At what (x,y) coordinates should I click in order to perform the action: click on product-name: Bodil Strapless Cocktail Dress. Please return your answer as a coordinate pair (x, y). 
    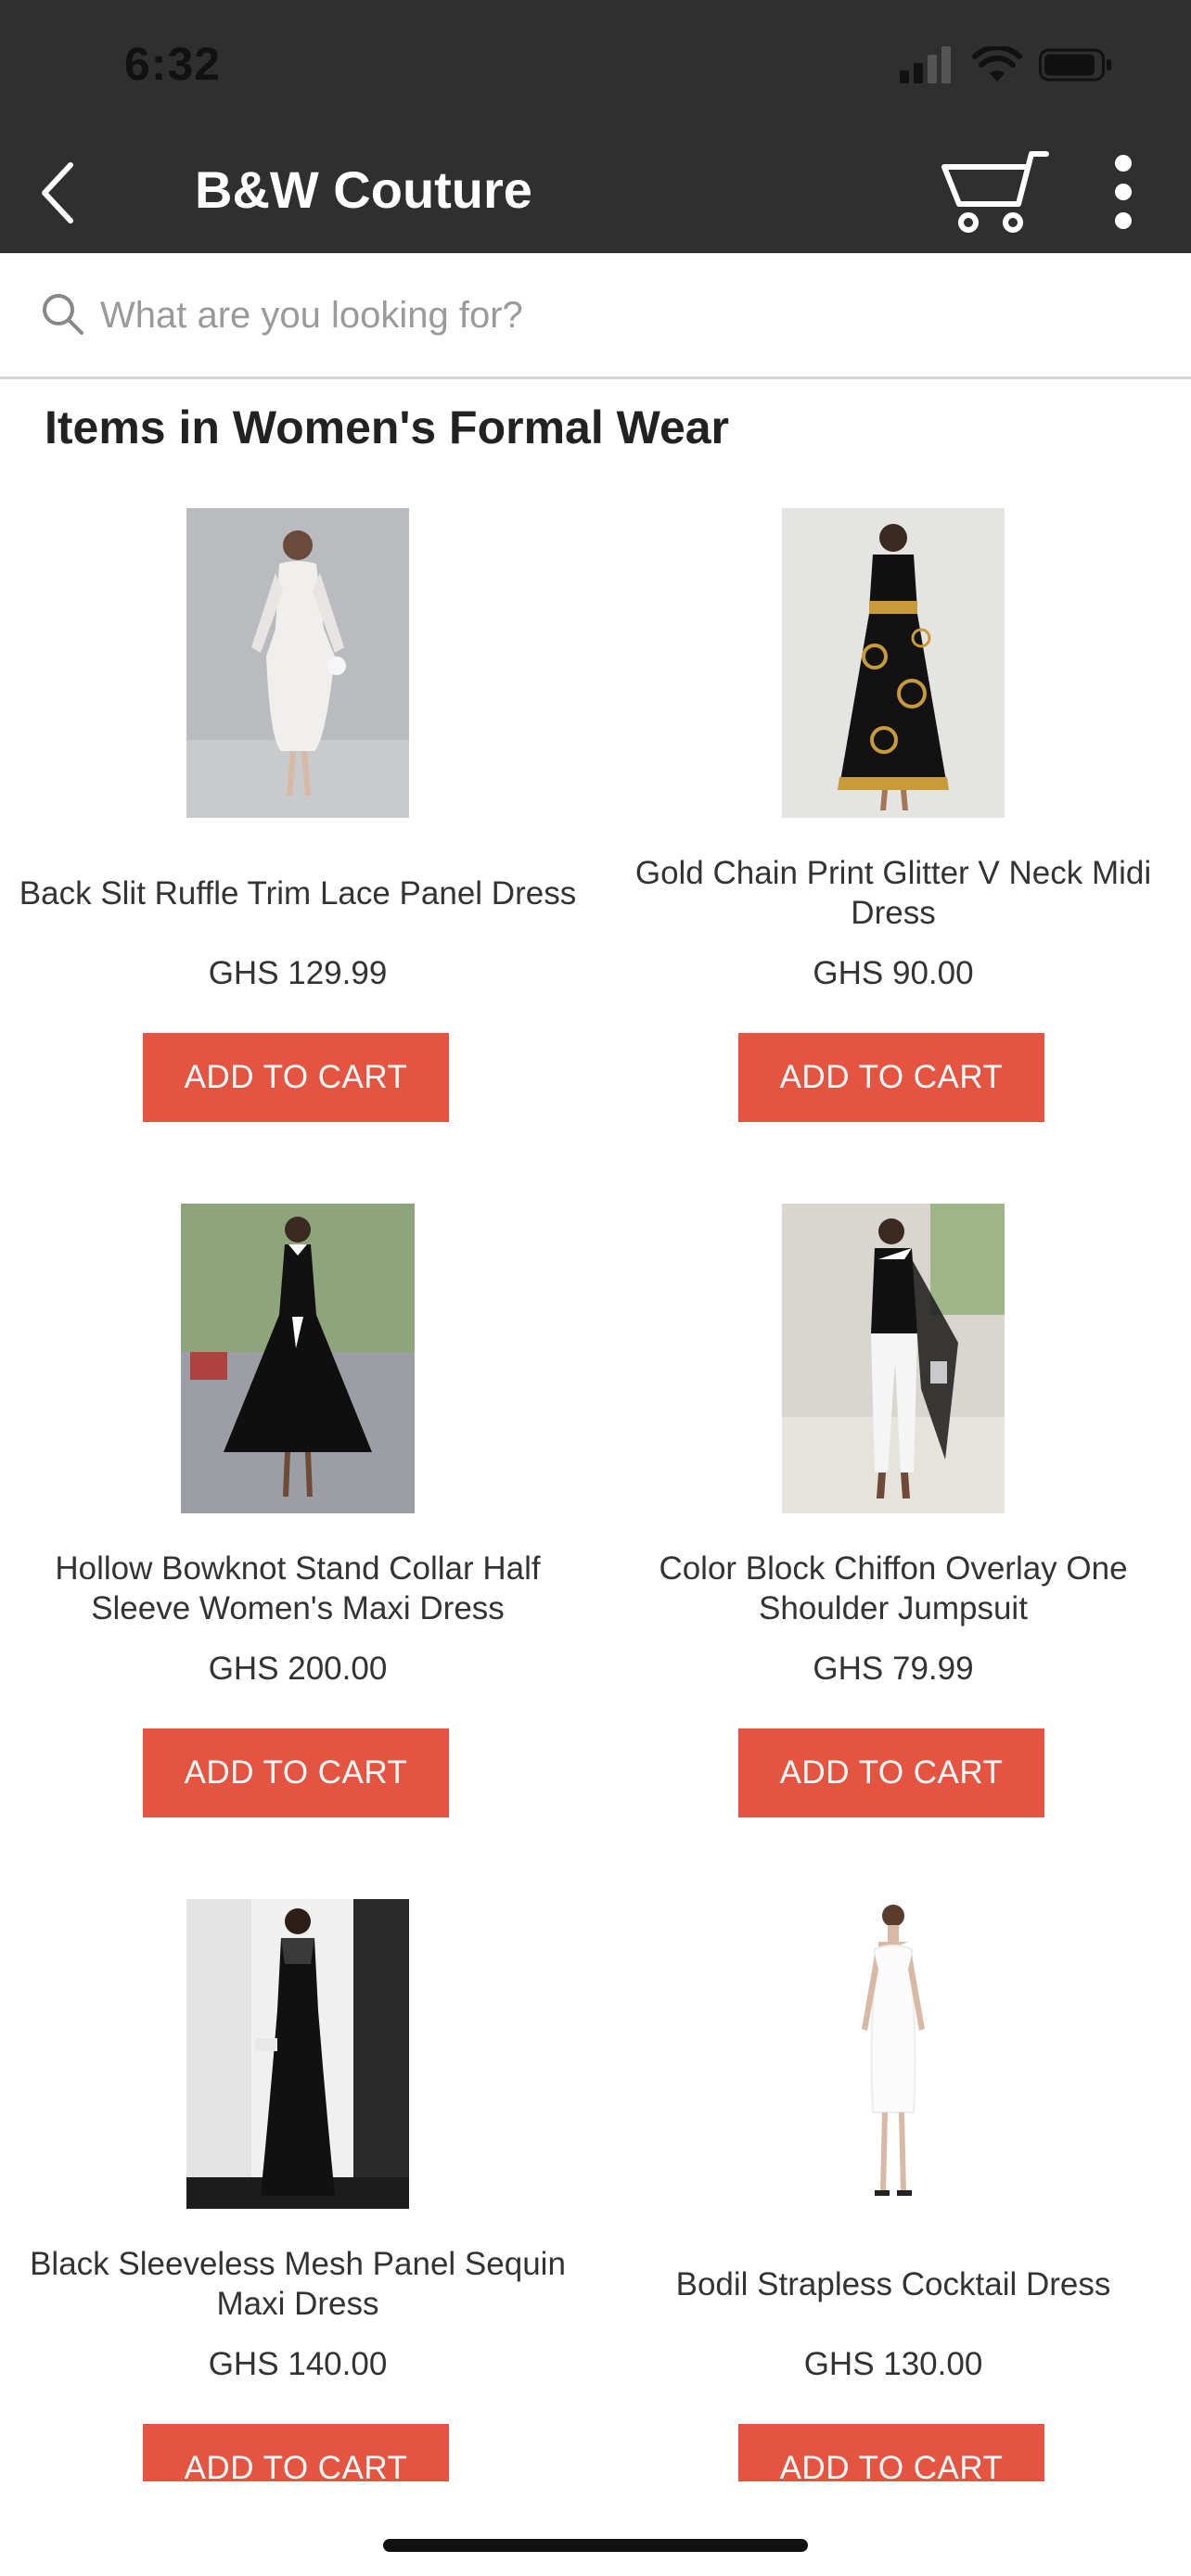
    Looking at the image, I should click on (893, 2284).